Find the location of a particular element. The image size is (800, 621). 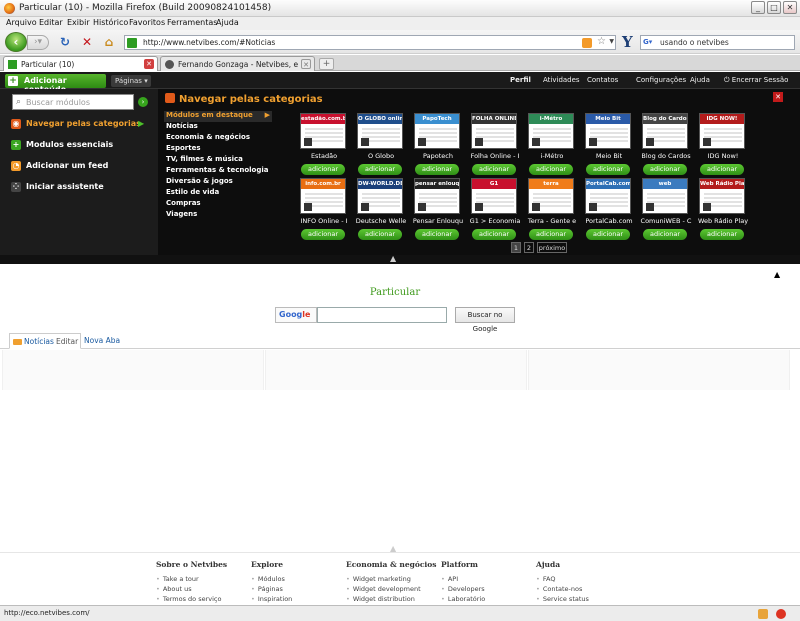

module-thumbnail: IDG NOW! is located at coordinates (722, 131).